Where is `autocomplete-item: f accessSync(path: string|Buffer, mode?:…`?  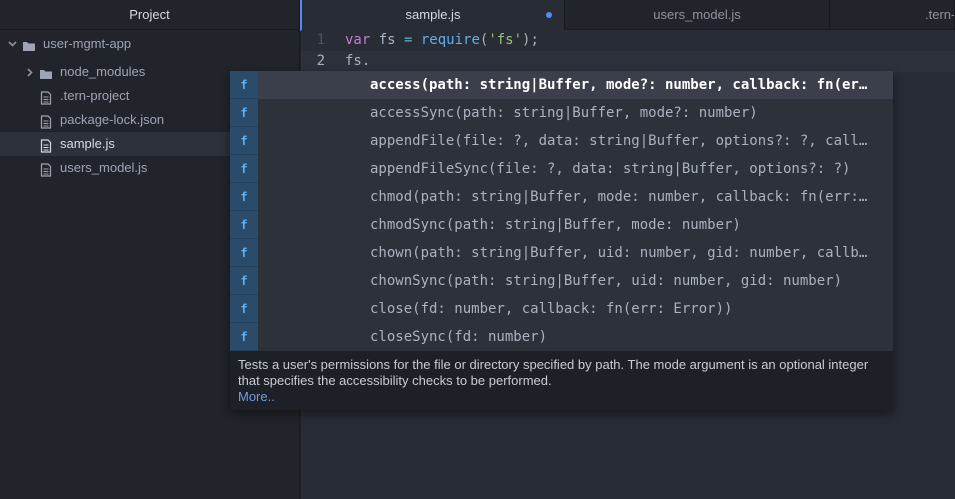 autocomplete-item: f accessSync(path: string|Buffer, mode?:… is located at coordinates (561, 113).